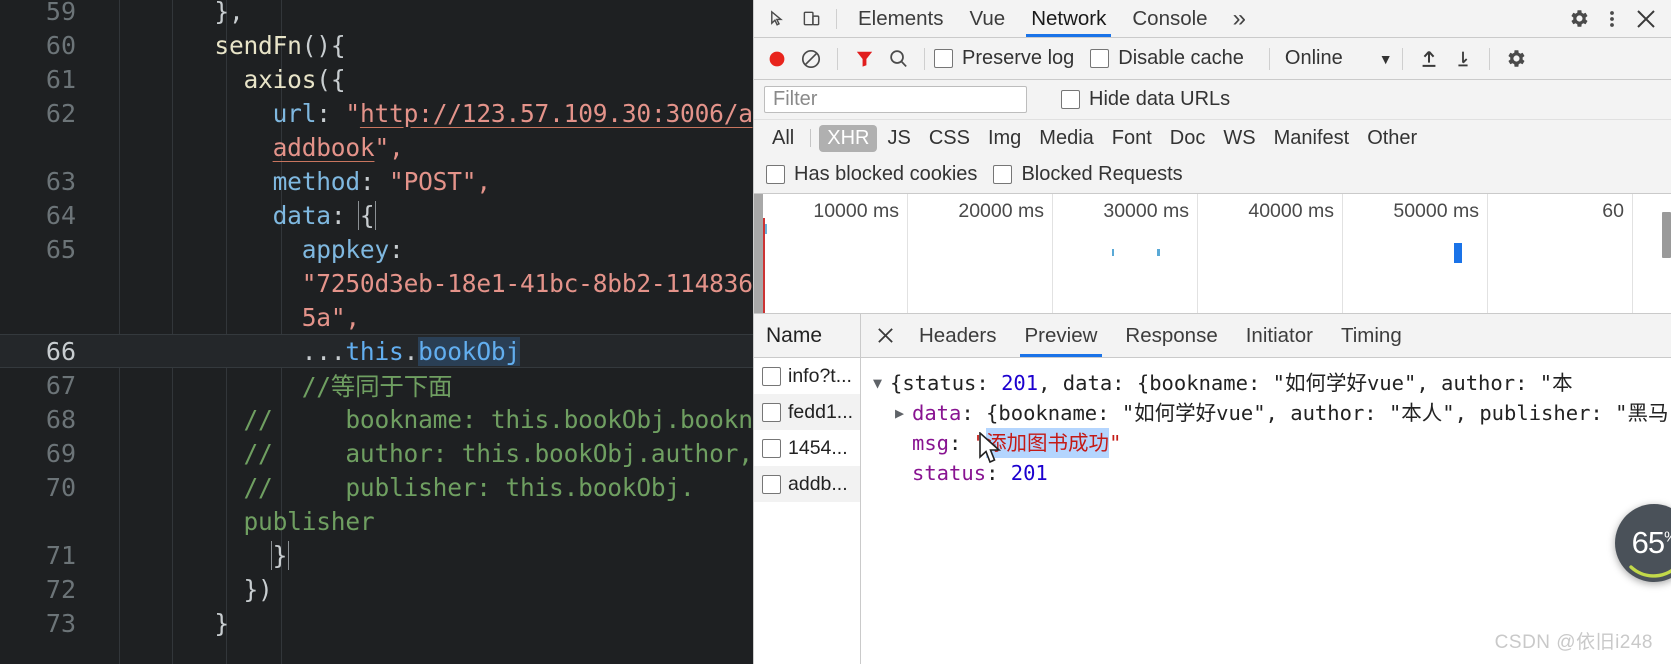  Describe the element at coordinates (376, 419) in the screenshot. I see `code-line: 68 // bookname: this.bookObj.bookna` at that location.